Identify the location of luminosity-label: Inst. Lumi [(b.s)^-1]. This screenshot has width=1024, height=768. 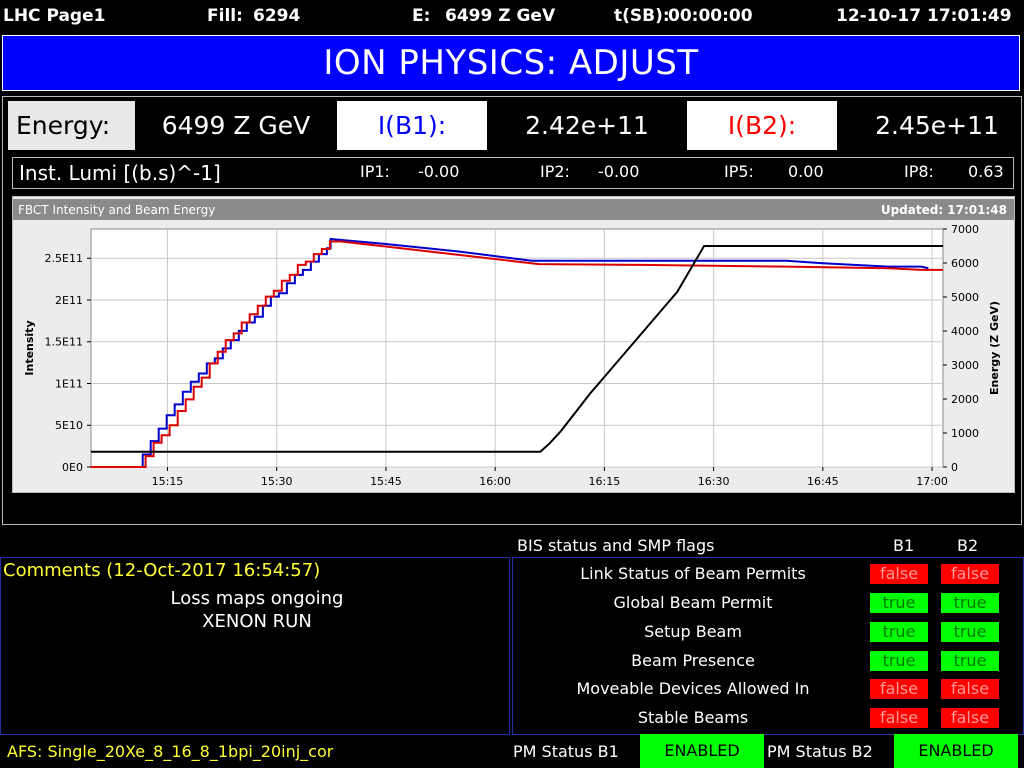
(120, 173).